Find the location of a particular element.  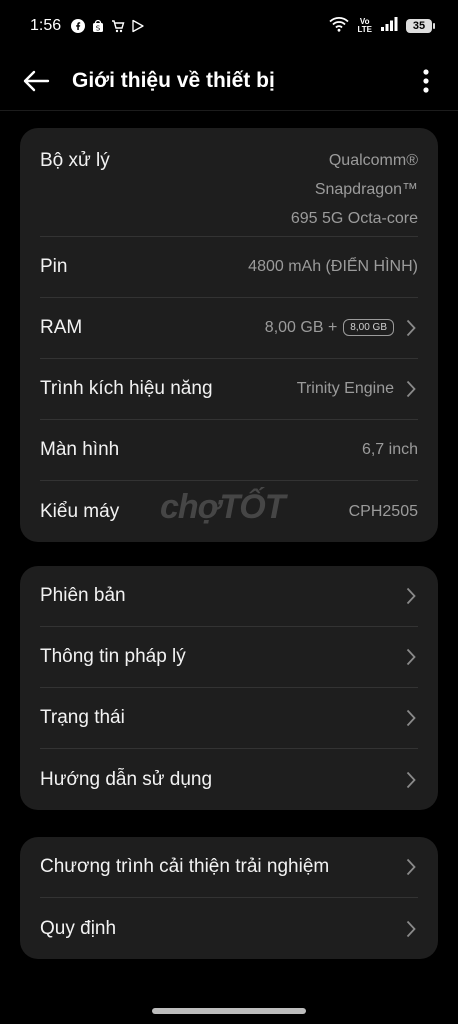

status-right: Vo LTE 35 is located at coordinates (382, 26).